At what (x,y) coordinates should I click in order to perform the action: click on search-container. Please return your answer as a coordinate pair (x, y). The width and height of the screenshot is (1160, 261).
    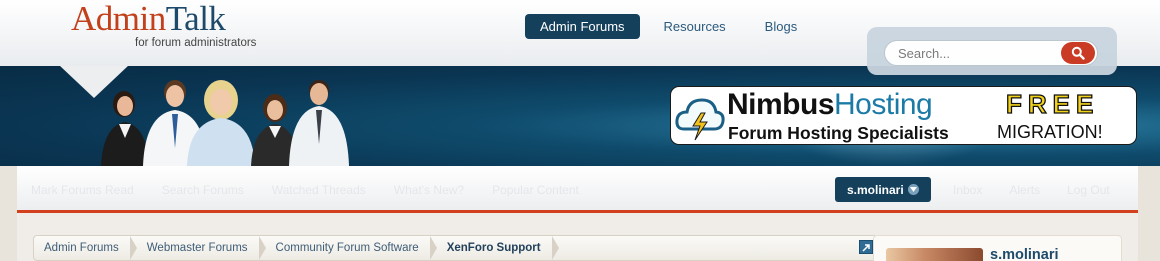
    Looking at the image, I should click on (992, 51).